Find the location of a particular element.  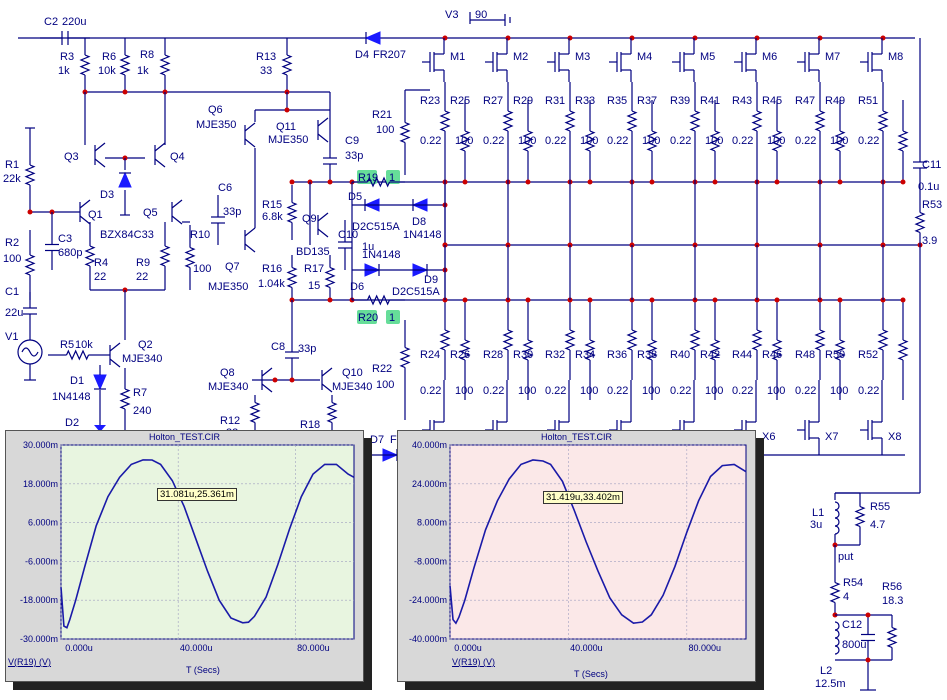

value-d9: D2C515A is located at coordinates (416, 292).